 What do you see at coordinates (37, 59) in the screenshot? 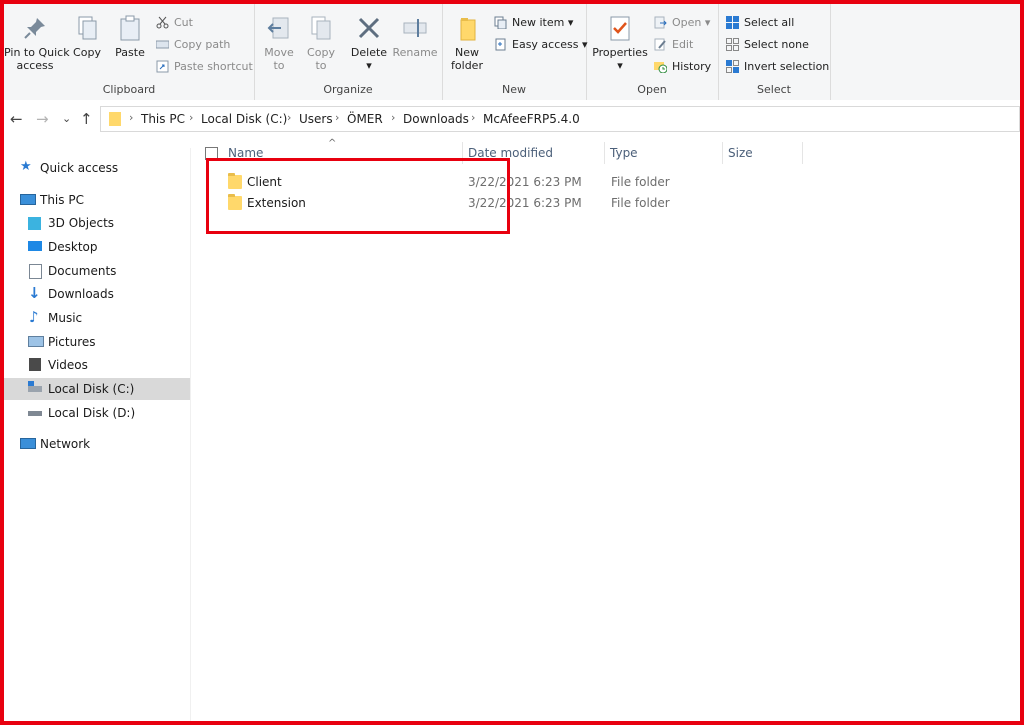
I see `pin-label: Pin to Quick access` at bounding box center [37, 59].